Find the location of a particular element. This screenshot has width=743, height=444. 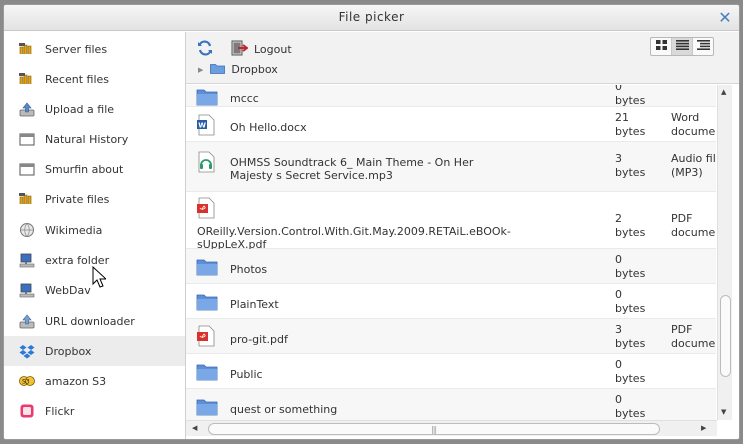

tree-icon is located at coordinates (703, 46).